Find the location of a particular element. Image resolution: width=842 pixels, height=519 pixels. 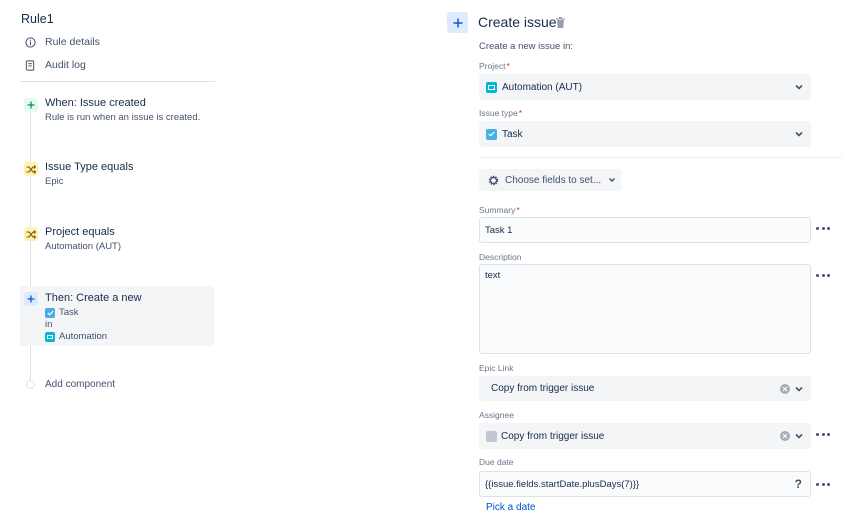

panel-title: Create issue is located at coordinates (517, 22).